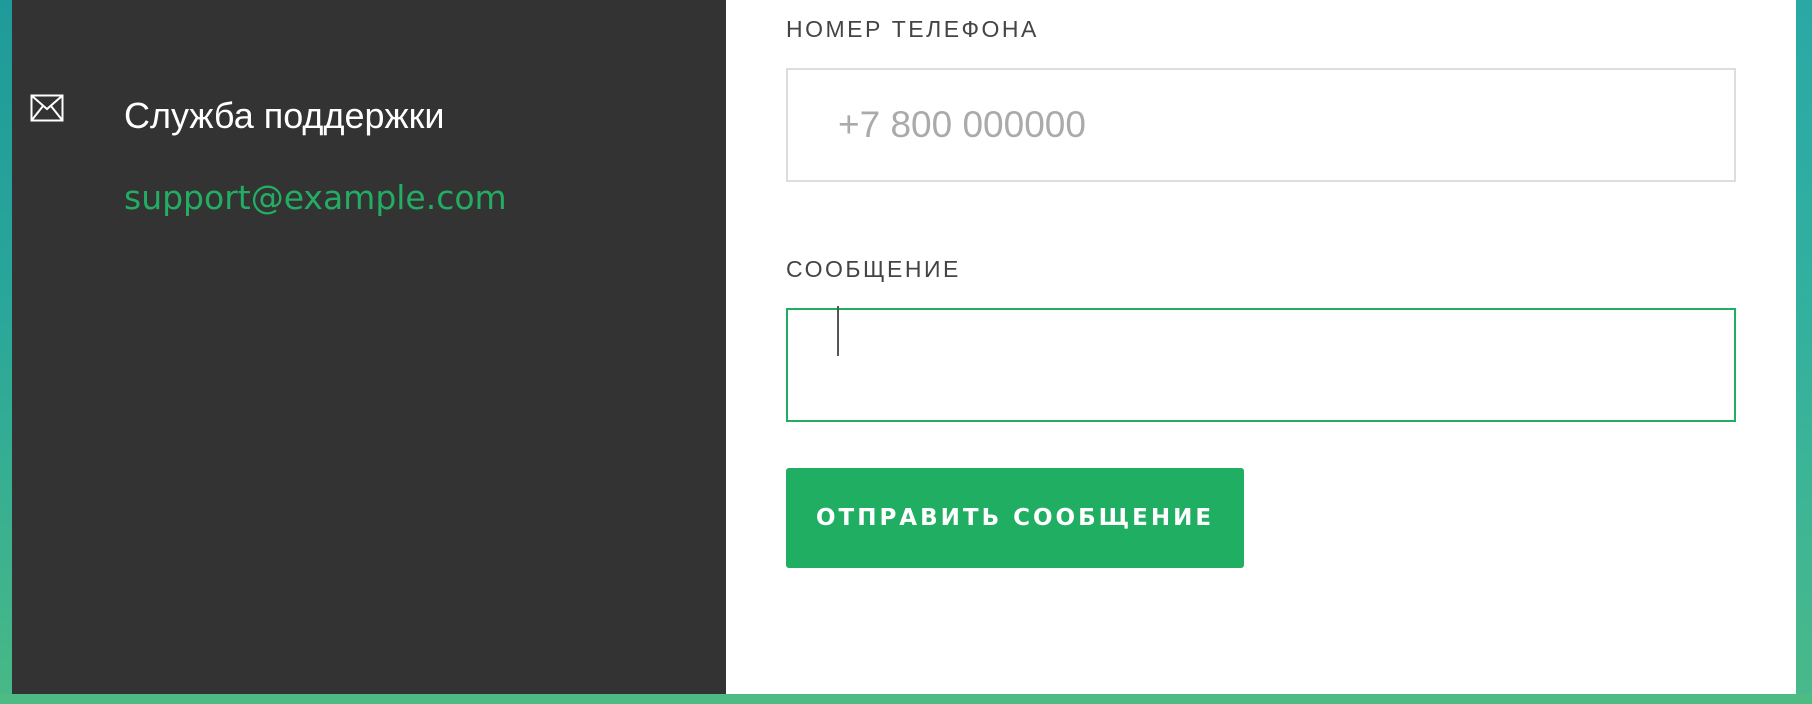 This screenshot has width=1812, height=704. What do you see at coordinates (1261, 125) in the screenshot?
I see `phone-input` at bounding box center [1261, 125].